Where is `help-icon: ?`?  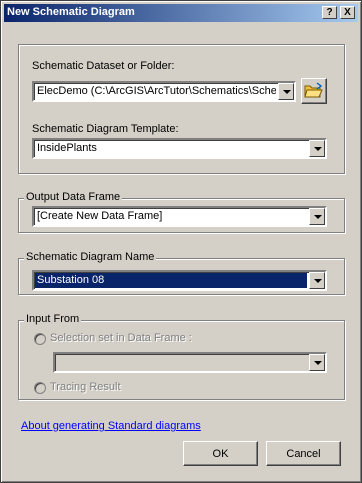
help-icon: ? is located at coordinates (329, 12).